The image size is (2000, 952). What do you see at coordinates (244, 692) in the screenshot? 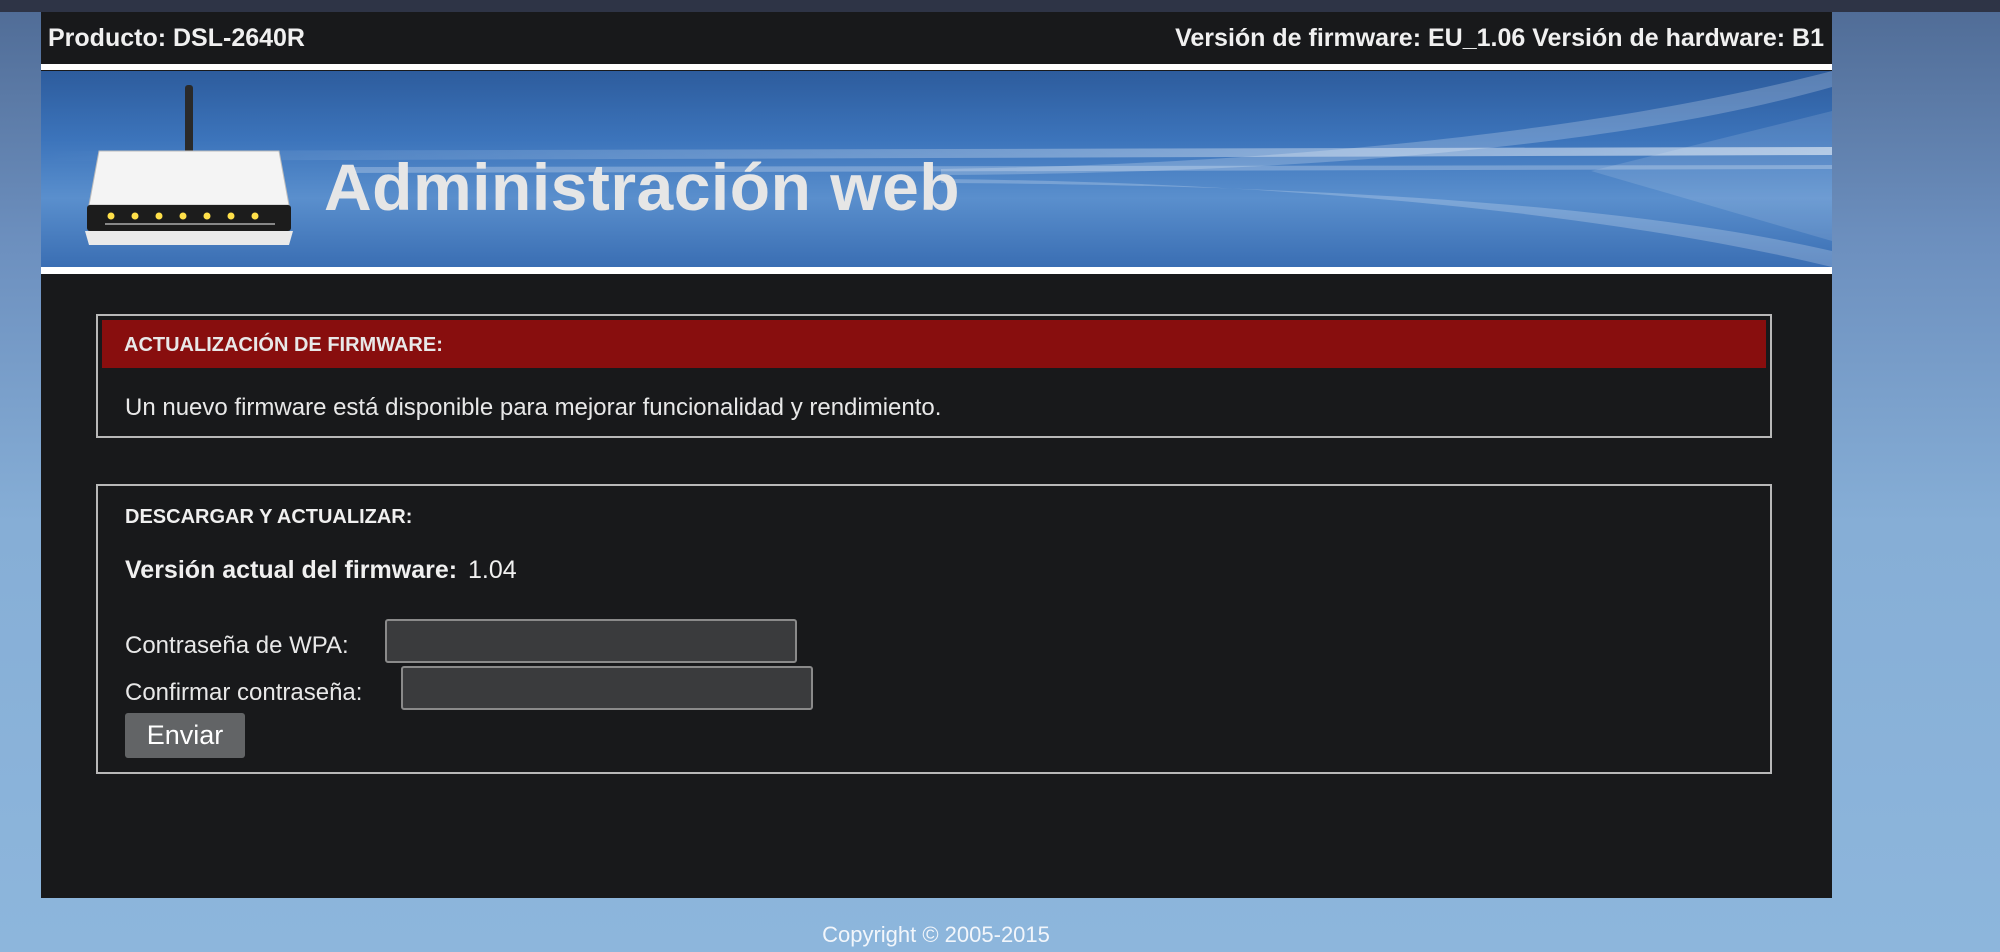
I see `confirm-password-label: Confirmar contraseña:` at bounding box center [244, 692].